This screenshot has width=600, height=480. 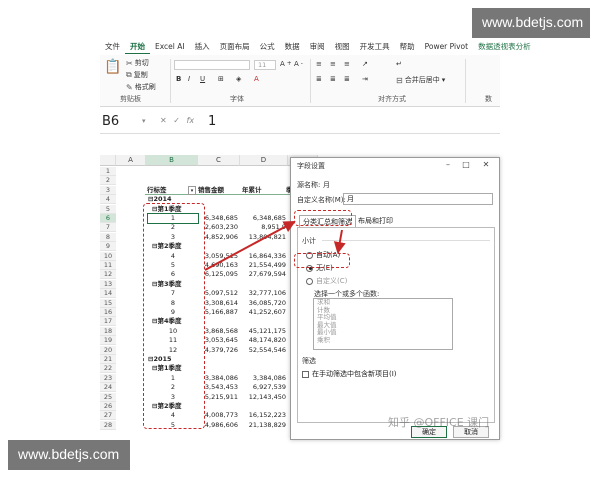 What do you see at coordinates (108, 209) in the screenshot?
I see `row-number: 5` at bounding box center [108, 209].